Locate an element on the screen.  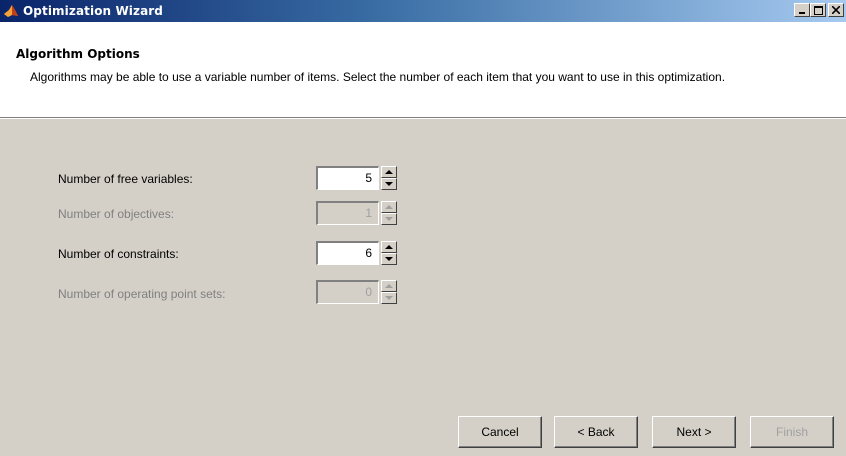
free-variables-spinner is located at coordinates (389, 178).